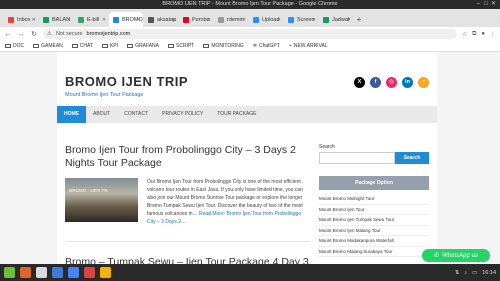 The width and height of the screenshot is (500, 281). What do you see at coordinates (327, 147) in the screenshot?
I see `search-label: Search` at bounding box center [327, 147].